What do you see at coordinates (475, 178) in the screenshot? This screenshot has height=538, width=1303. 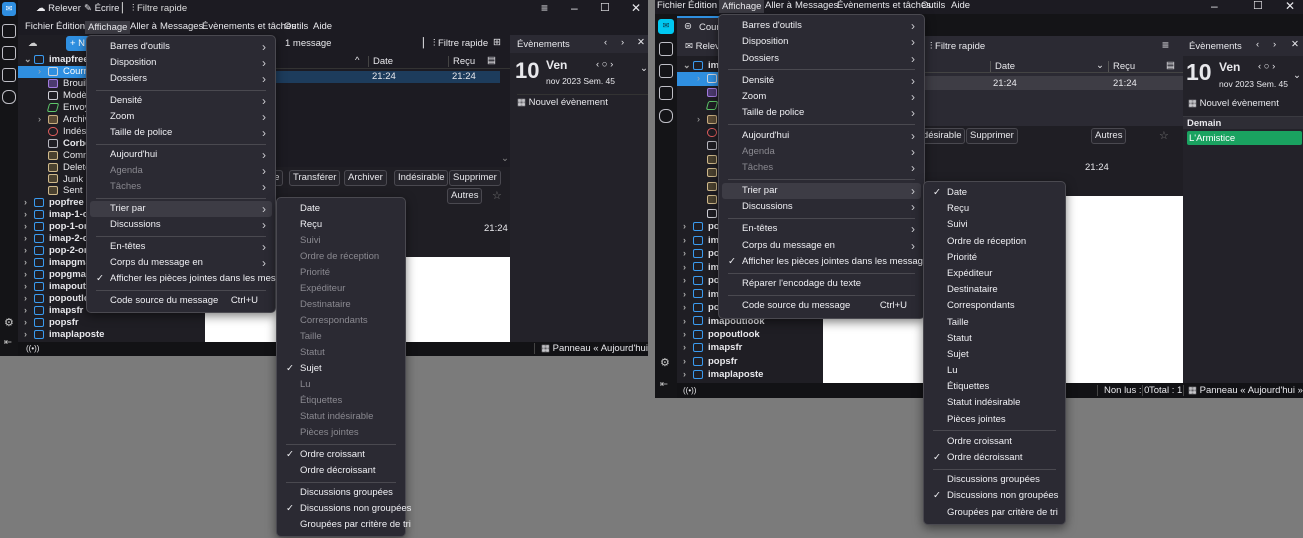 I see `header-button-supprimer: Supprimer` at bounding box center [475, 178].